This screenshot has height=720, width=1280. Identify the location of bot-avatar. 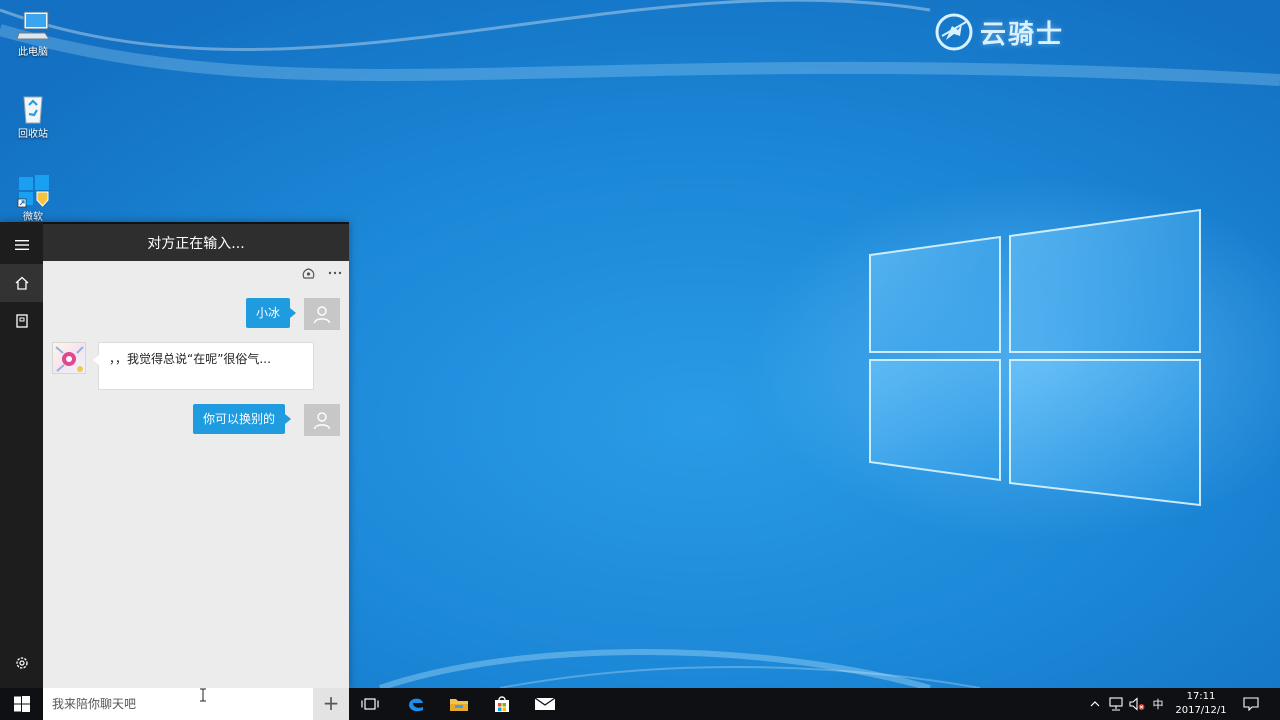
(69, 358).